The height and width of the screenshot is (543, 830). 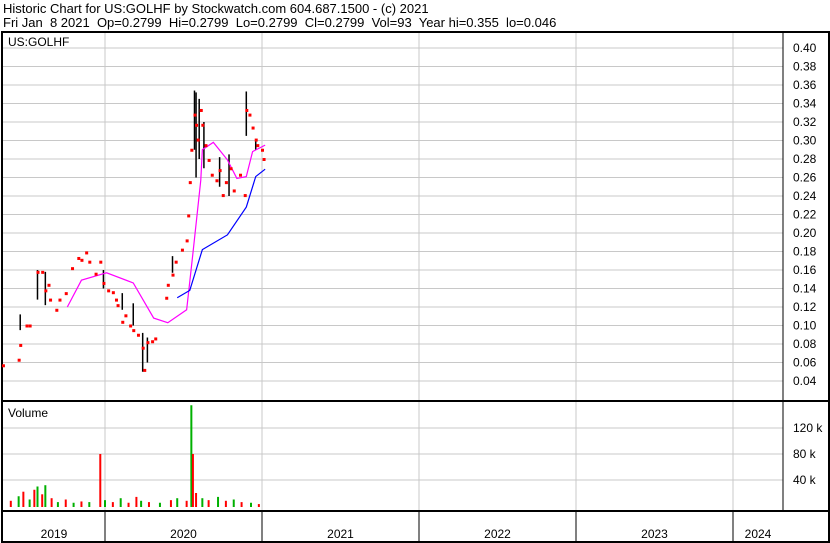 I want to click on volume-tick-label: 120 k, so click(x=808, y=428).